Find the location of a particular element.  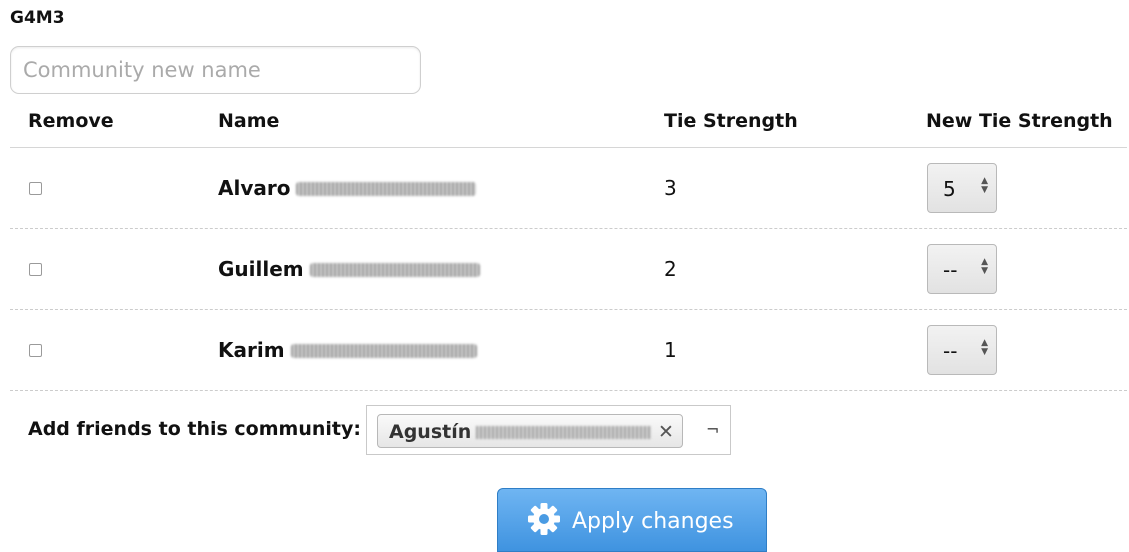

apply-changes-button: Apply changes is located at coordinates (632, 520).